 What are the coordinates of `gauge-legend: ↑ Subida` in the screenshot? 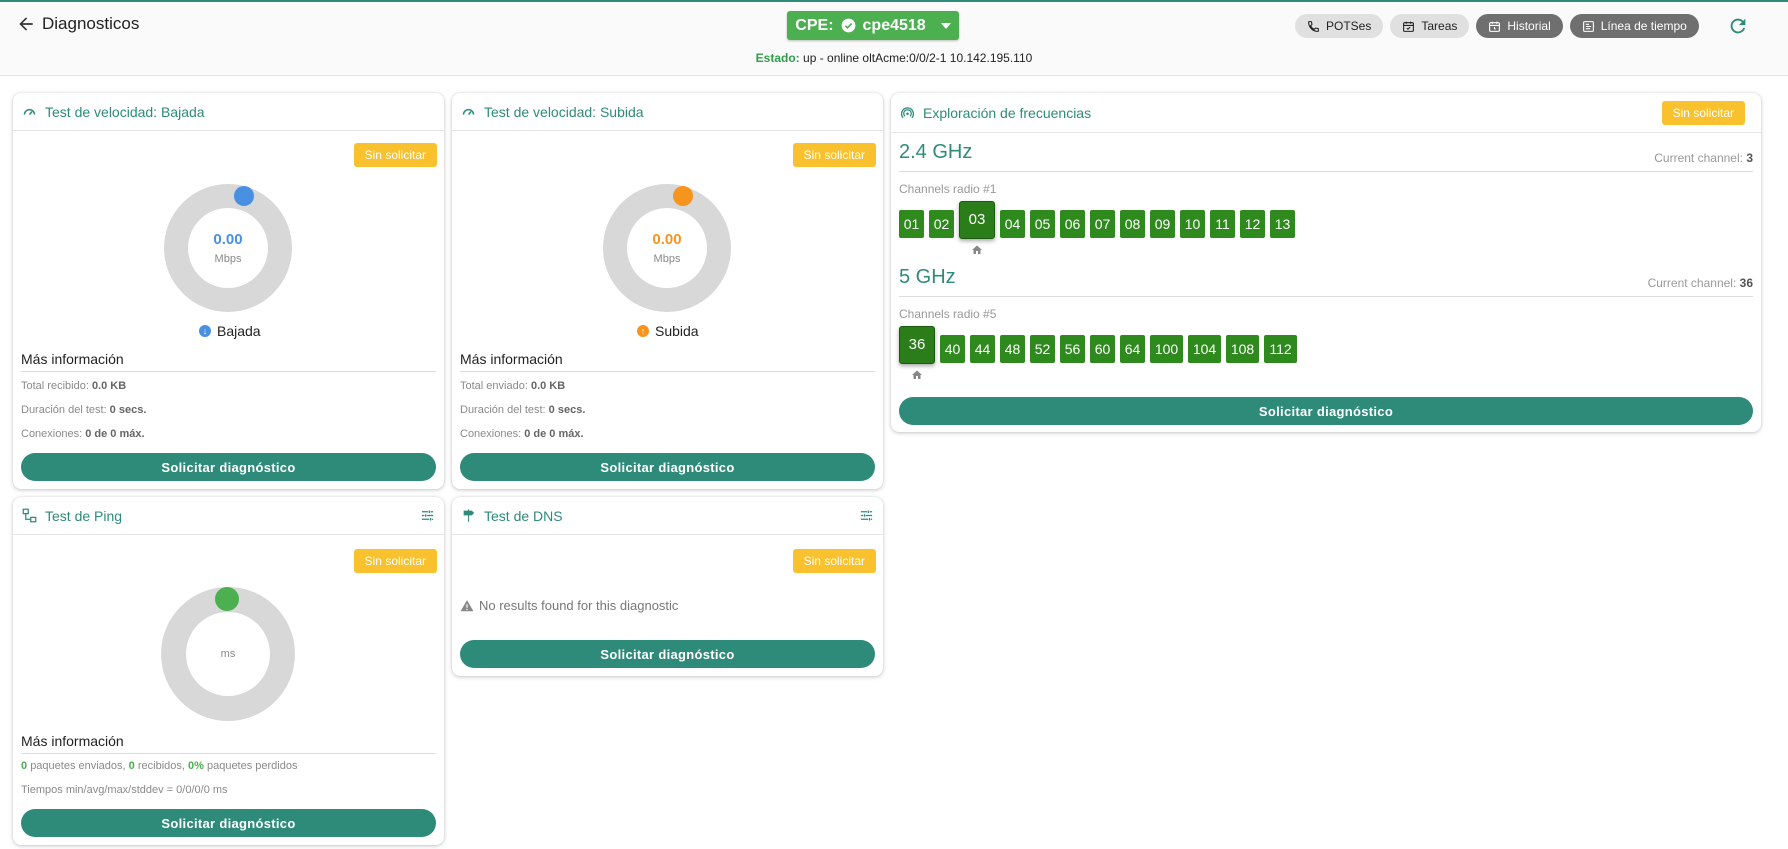 It's located at (668, 331).